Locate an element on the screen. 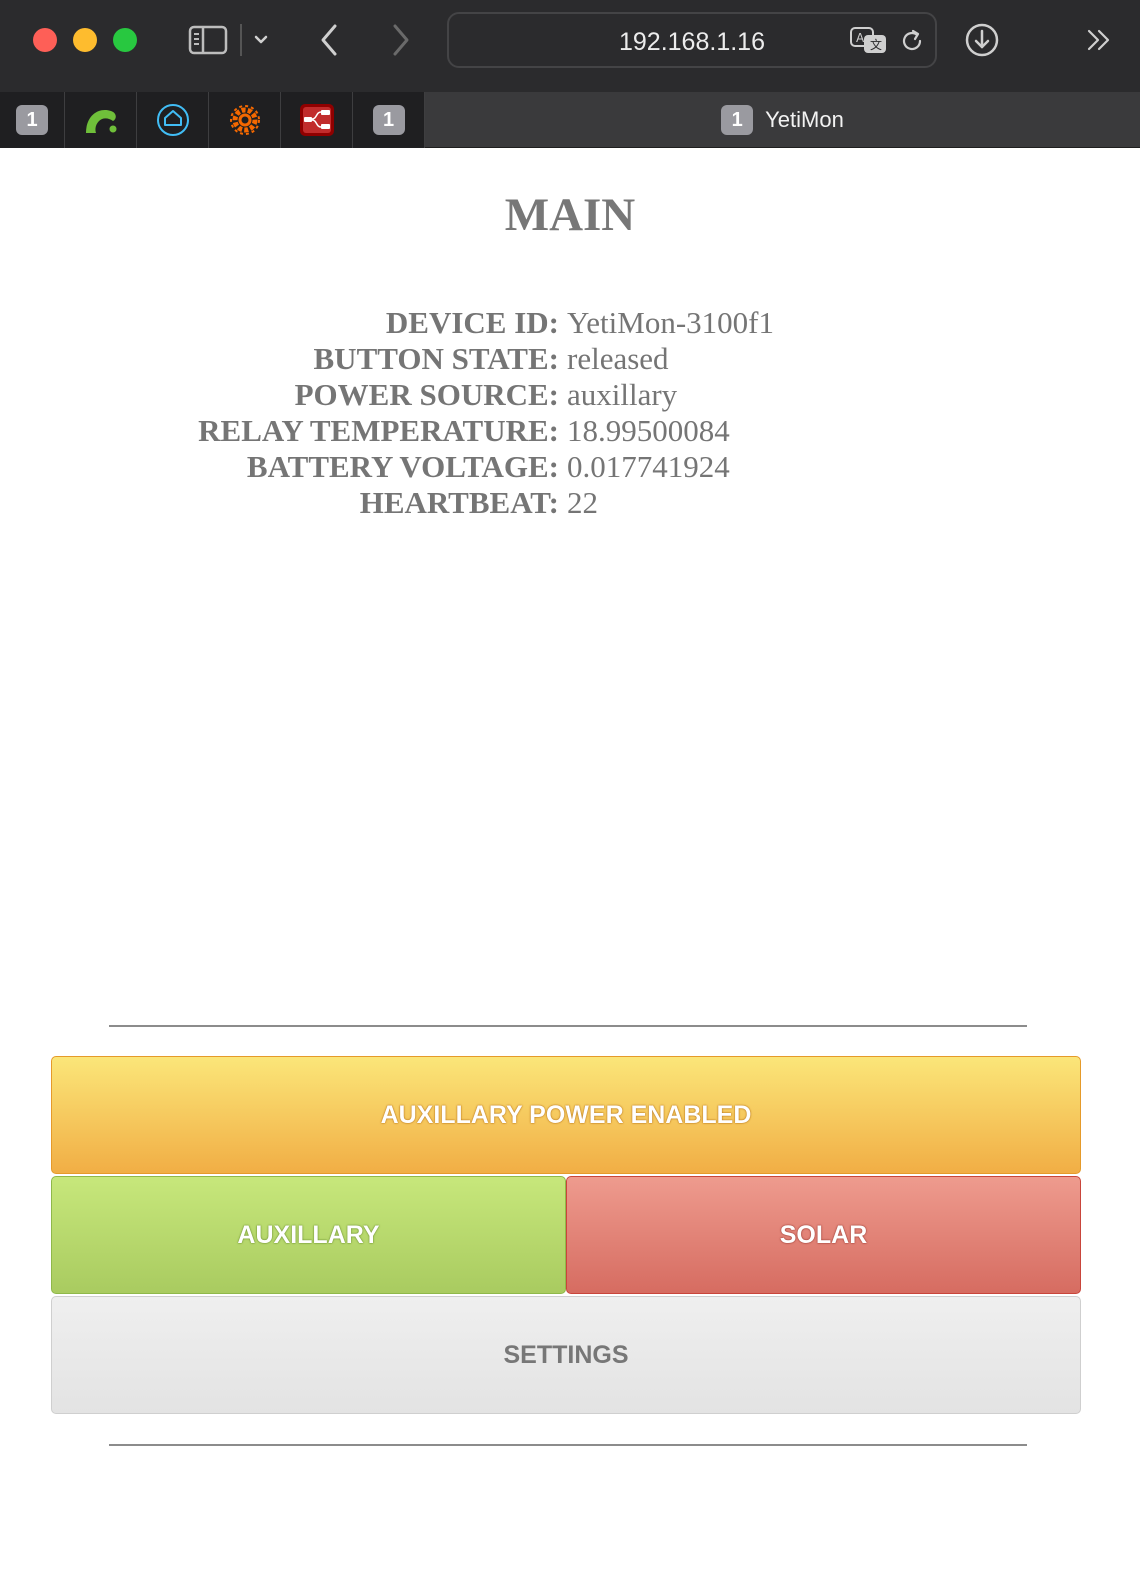  info-value: 0.017741924 is located at coordinates (648, 466).